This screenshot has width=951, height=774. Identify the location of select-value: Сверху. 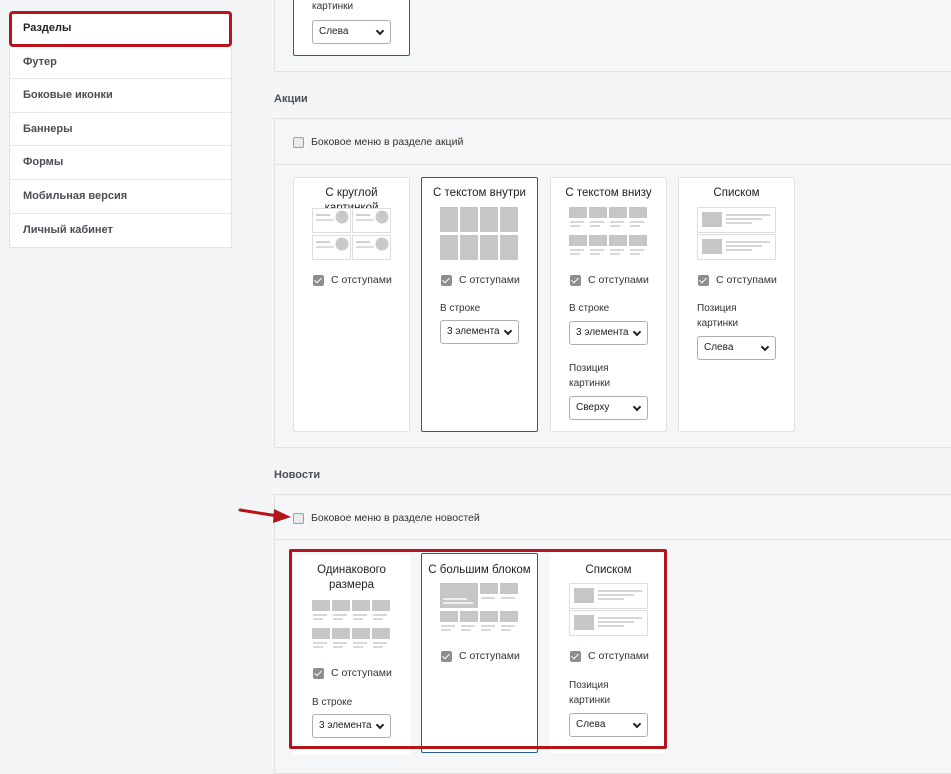
(593, 407).